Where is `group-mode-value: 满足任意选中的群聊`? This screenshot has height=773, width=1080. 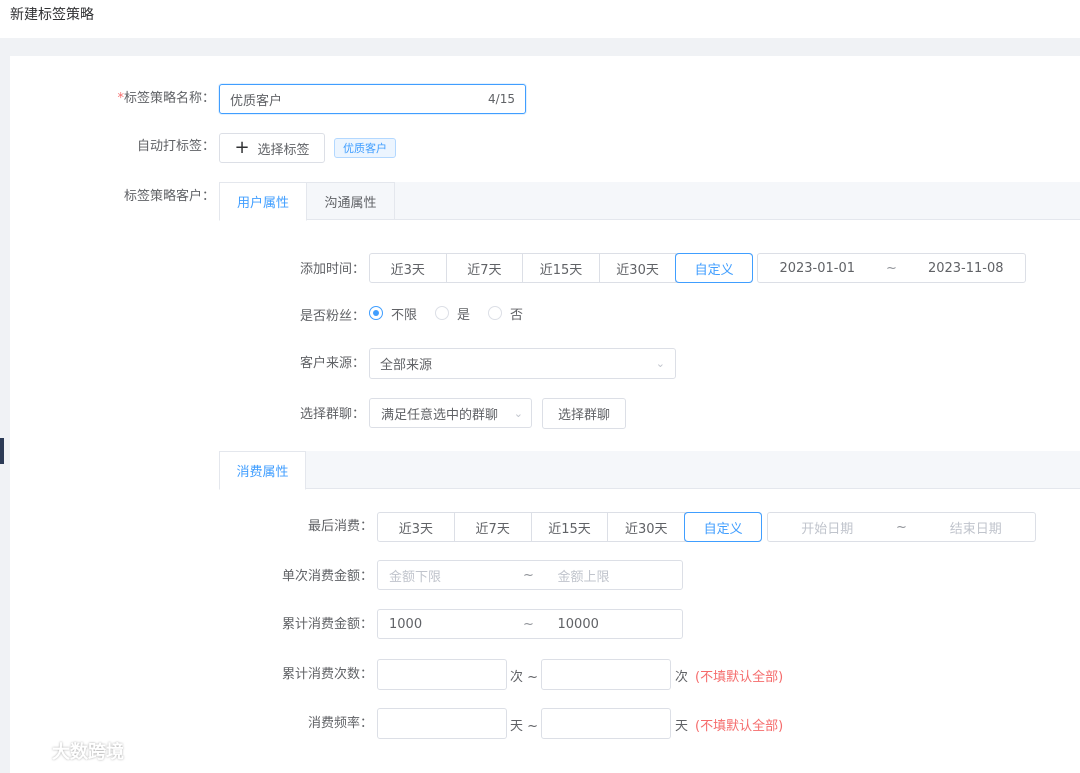
group-mode-value: 满足任意选中的群聊 is located at coordinates (440, 415).